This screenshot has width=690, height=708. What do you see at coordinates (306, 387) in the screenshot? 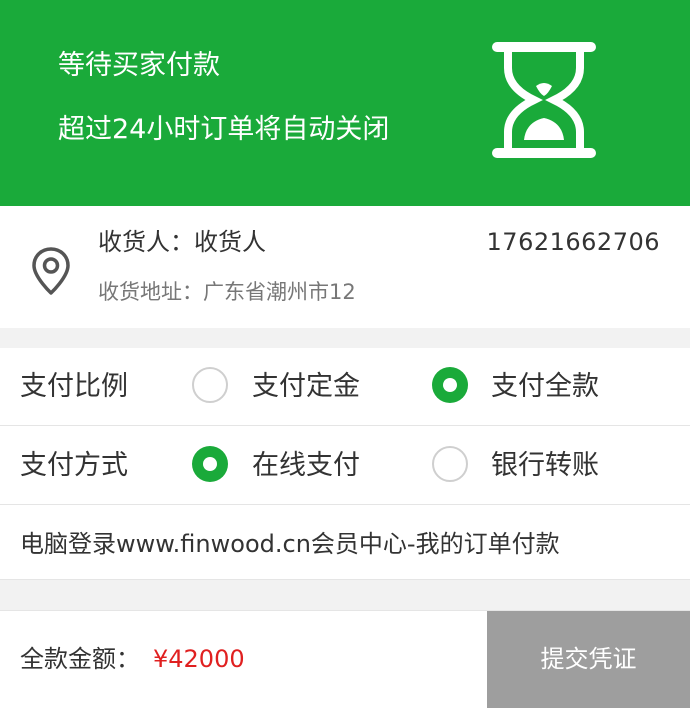
I see `deposit-option-label: 支付定金` at bounding box center [306, 387].